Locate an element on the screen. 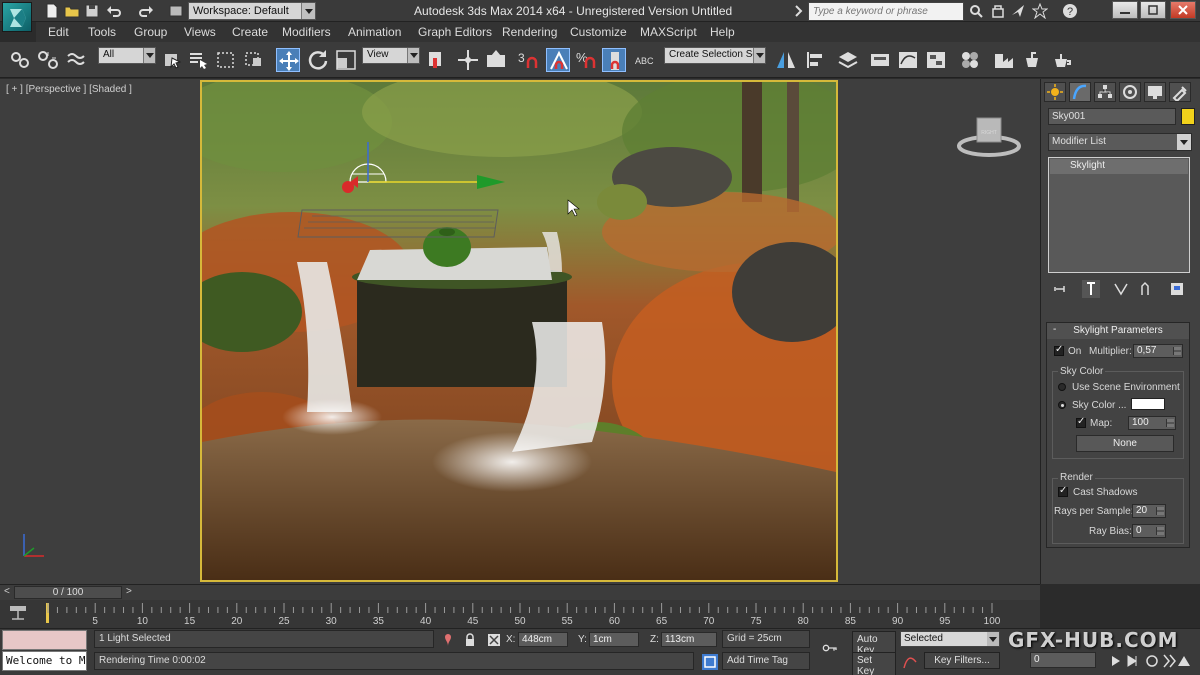  select-and-scale-icon is located at coordinates (346, 60).